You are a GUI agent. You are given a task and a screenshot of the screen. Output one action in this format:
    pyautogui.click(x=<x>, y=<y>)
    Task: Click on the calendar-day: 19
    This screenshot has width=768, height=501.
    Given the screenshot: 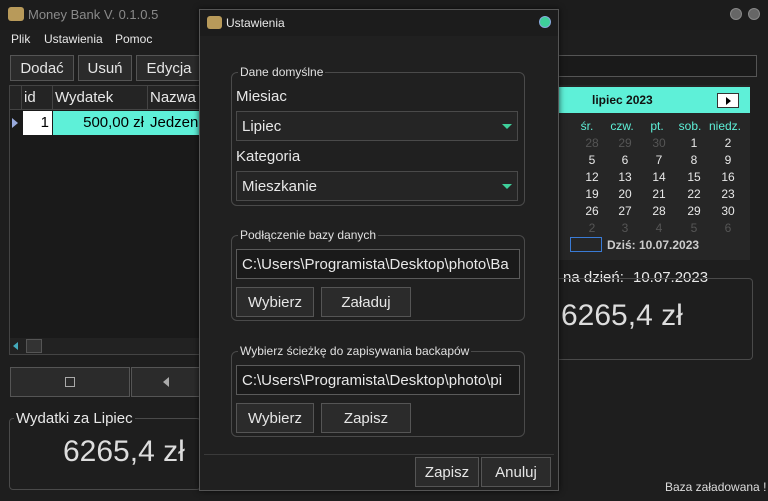 What is the action you would take?
    pyautogui.click(x=592, y=194)
    